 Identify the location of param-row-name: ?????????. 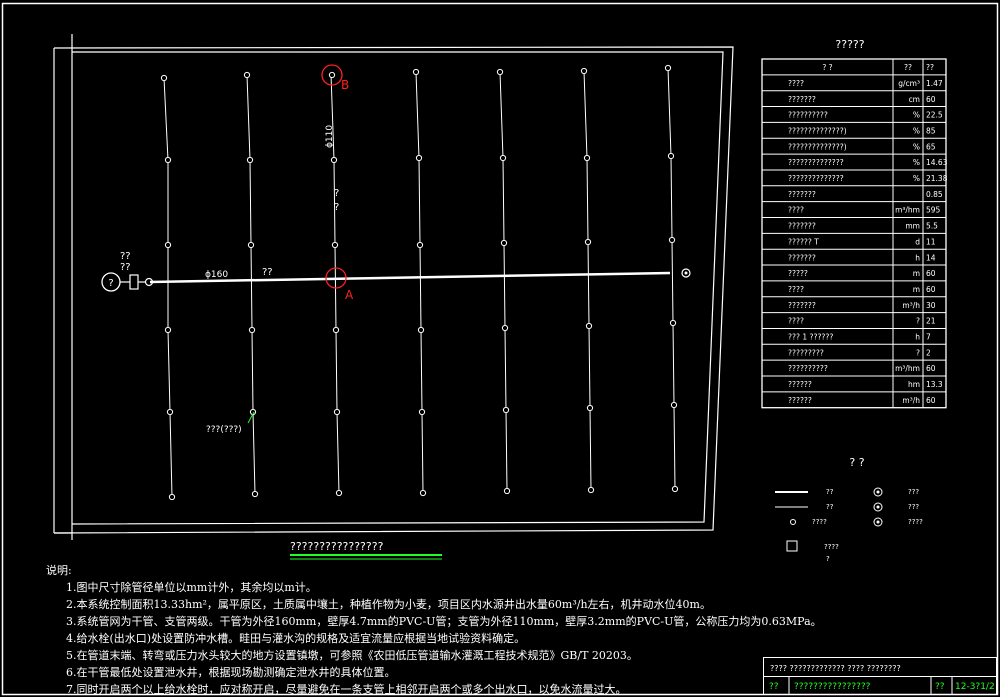
(806, 352).